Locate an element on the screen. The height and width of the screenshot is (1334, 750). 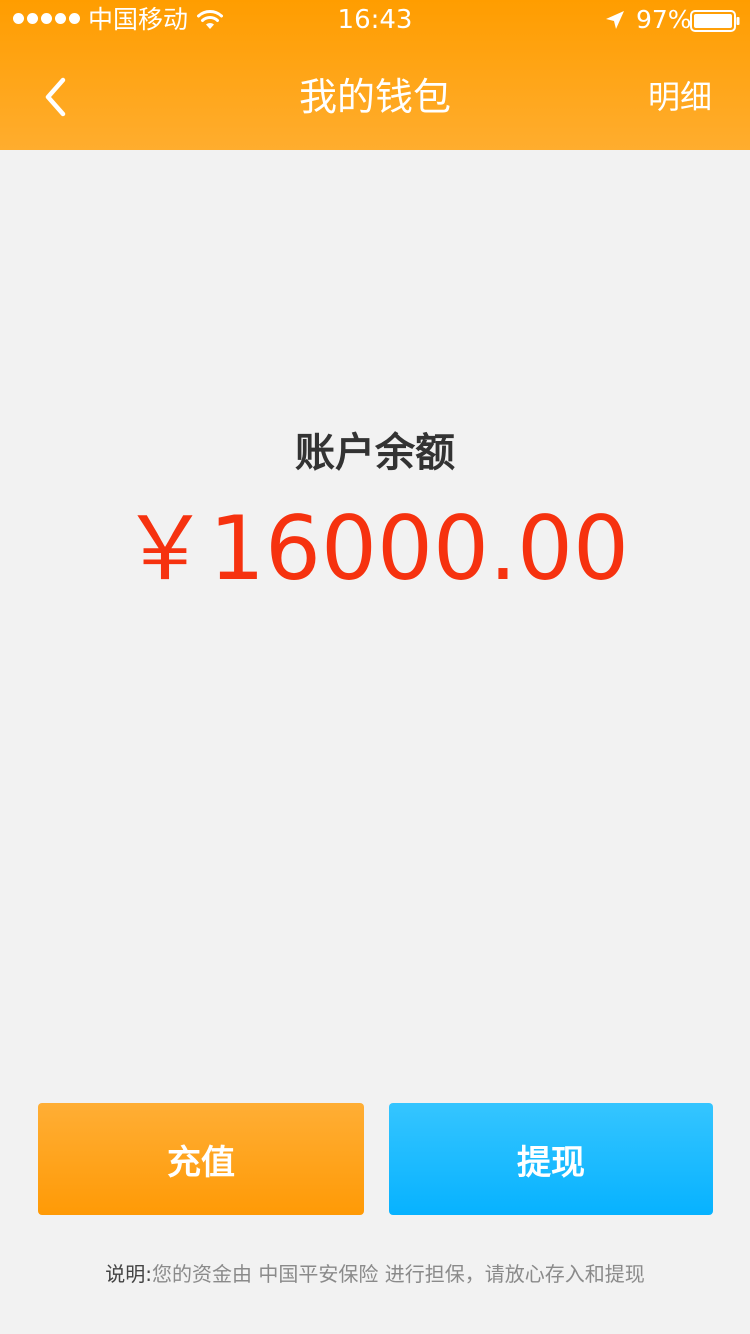
balance-amount: ￥16000.00 is located at coordinates (375, 548).